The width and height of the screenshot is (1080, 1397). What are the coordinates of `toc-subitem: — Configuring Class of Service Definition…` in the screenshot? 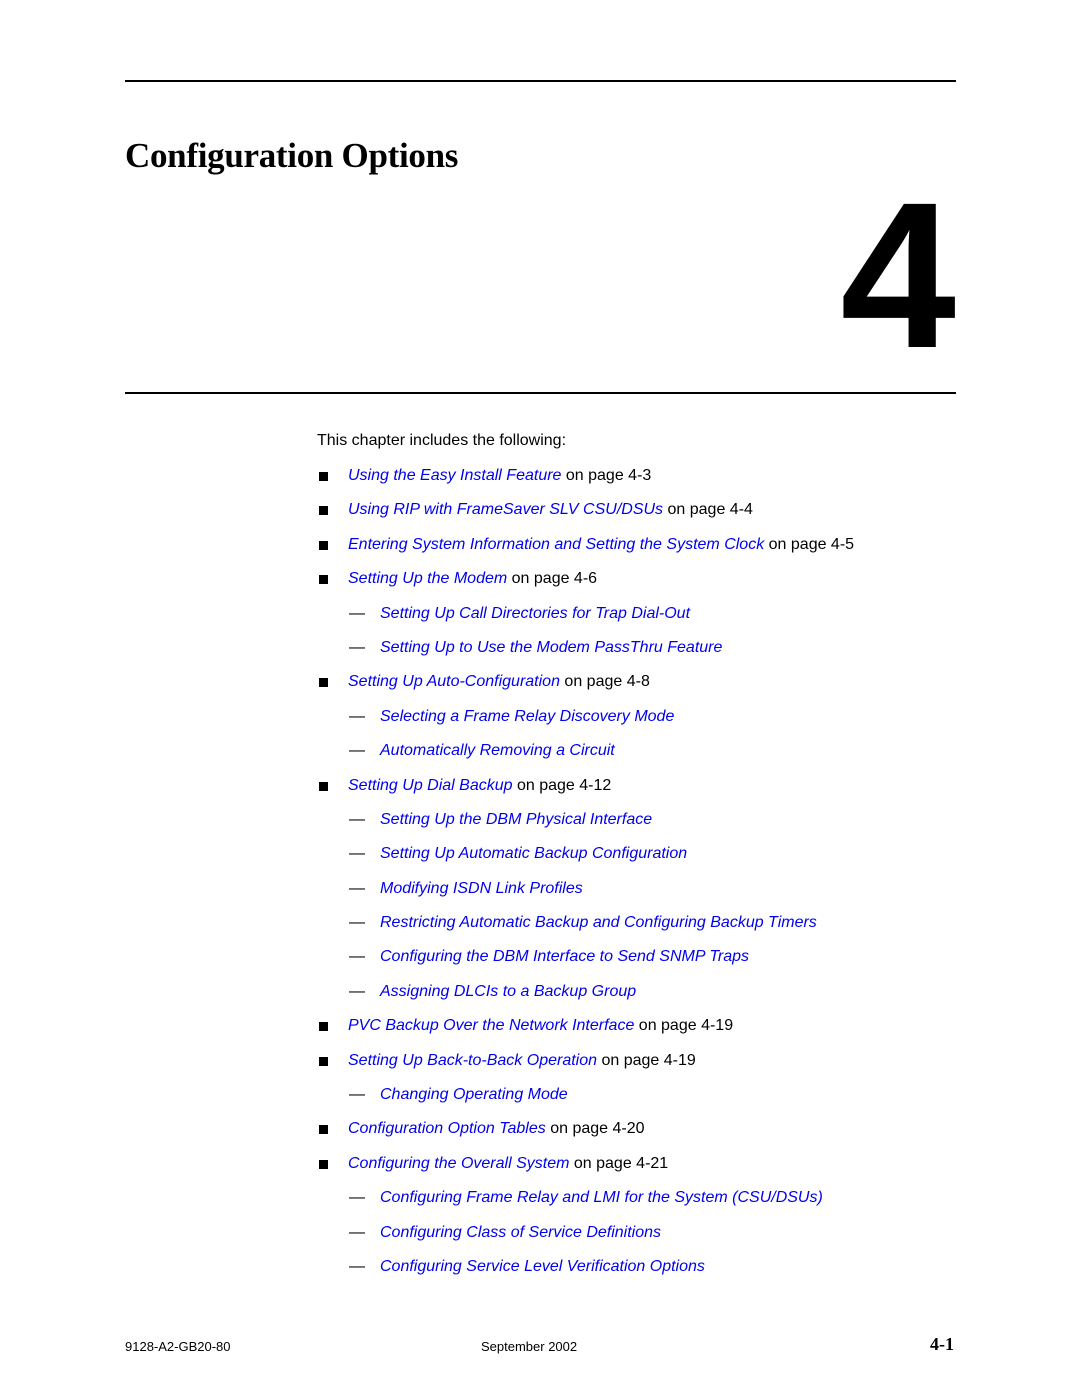 It's located at (585, 1240).